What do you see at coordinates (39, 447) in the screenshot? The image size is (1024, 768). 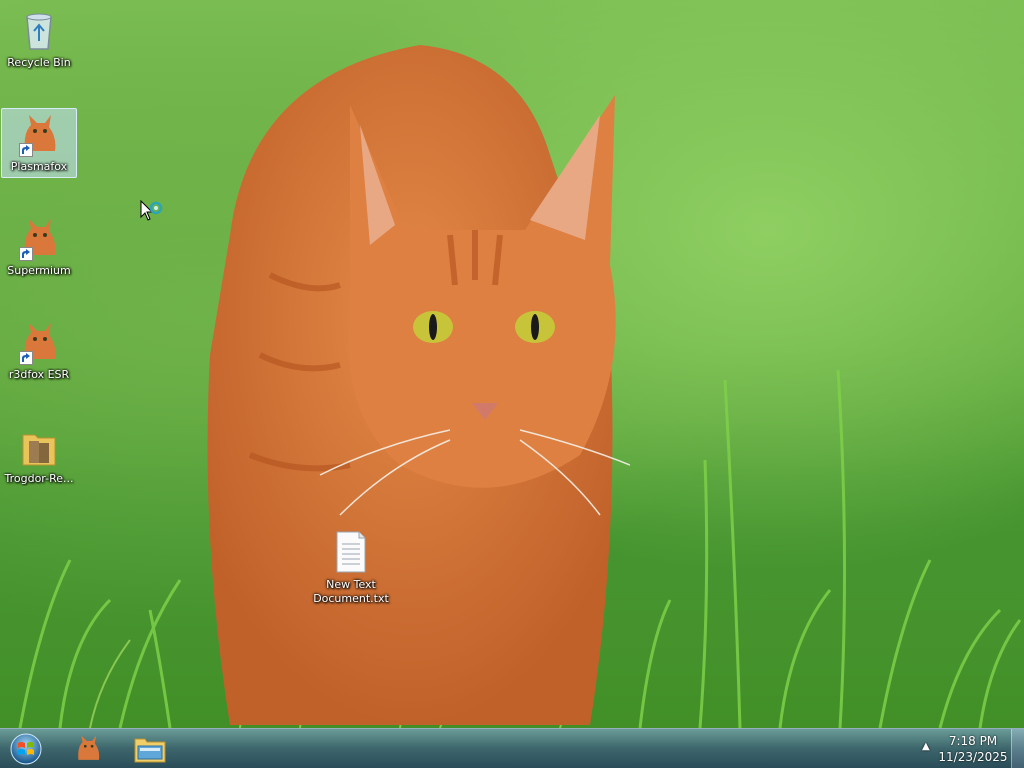 I see `folder-icon` at bounding box center [39, 447].